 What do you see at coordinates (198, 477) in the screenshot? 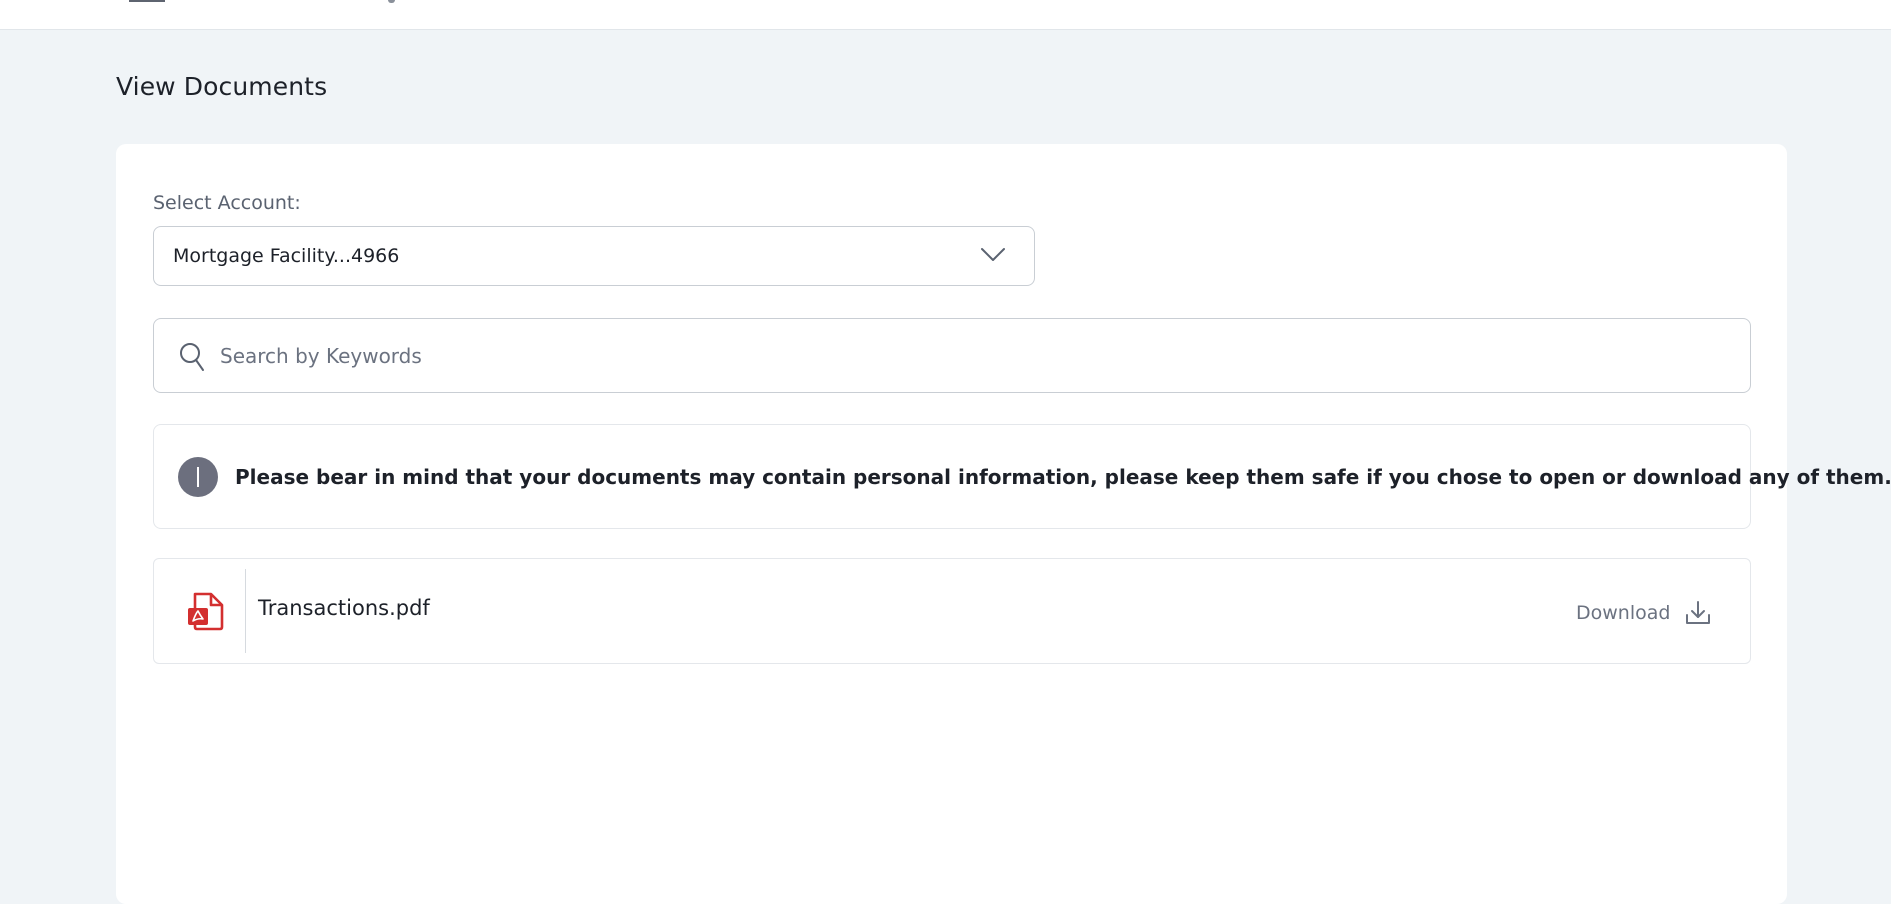
I see `info-icon` at bounding box center [198, 477].